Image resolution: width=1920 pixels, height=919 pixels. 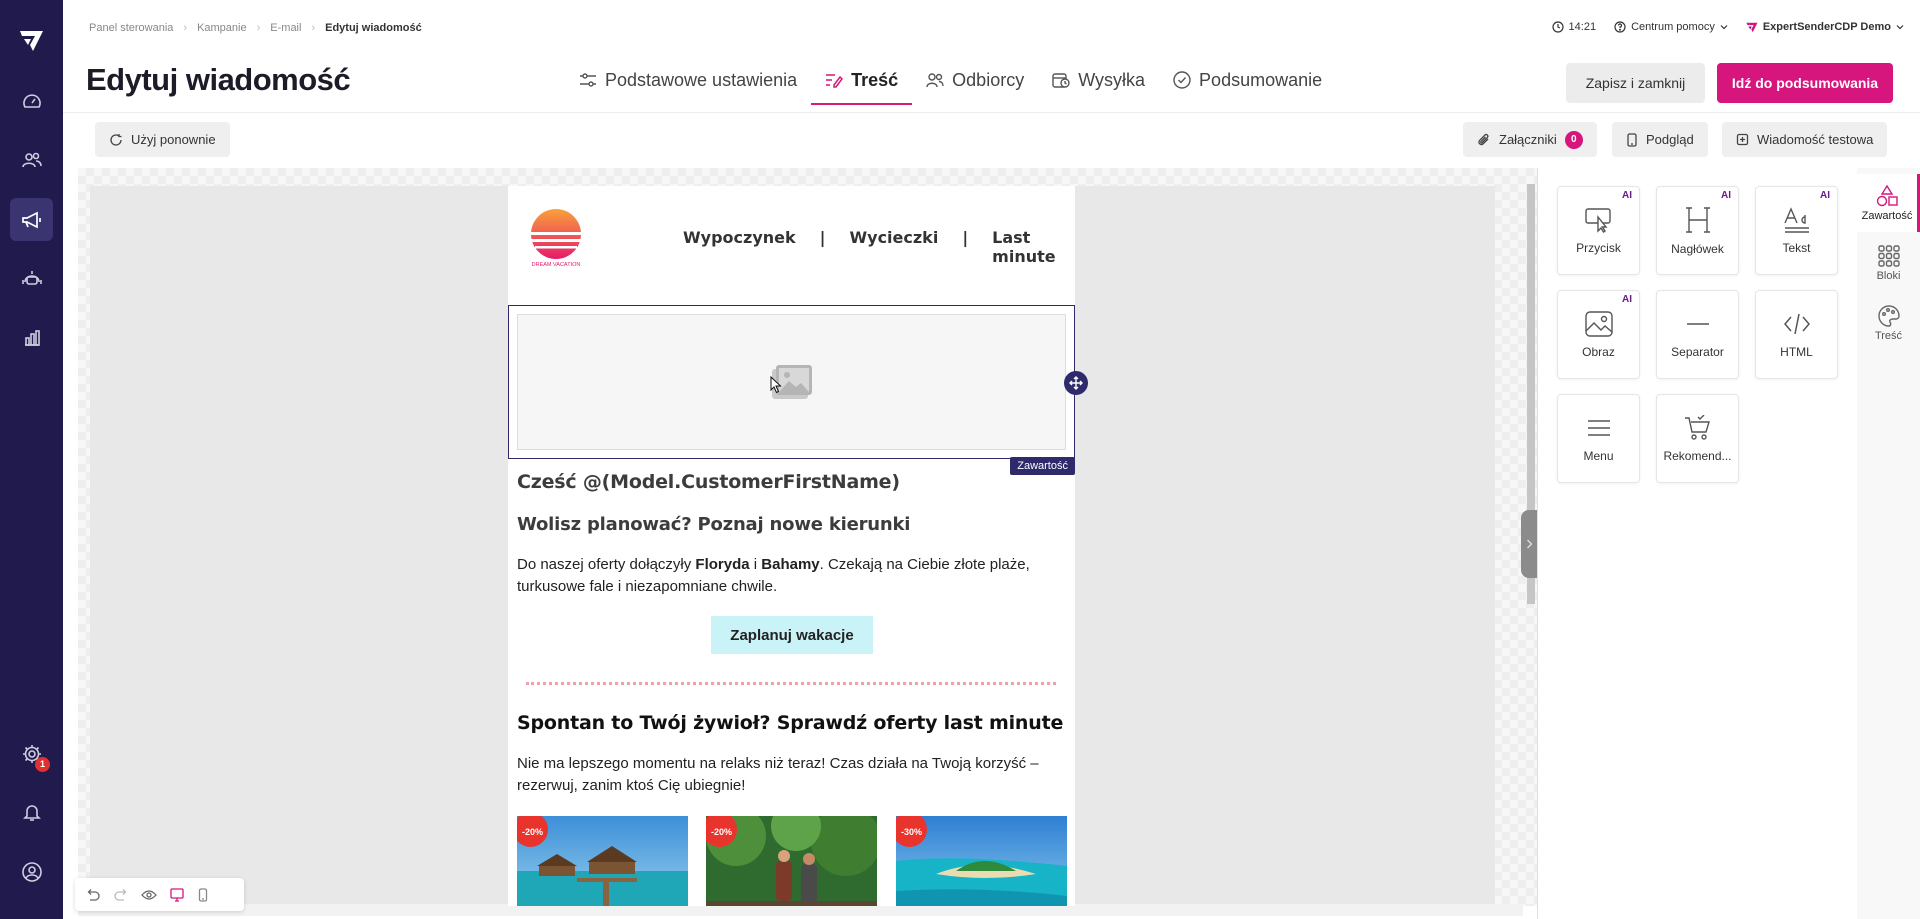 I want to click on nav-notifications, so click(x=31, y=811).